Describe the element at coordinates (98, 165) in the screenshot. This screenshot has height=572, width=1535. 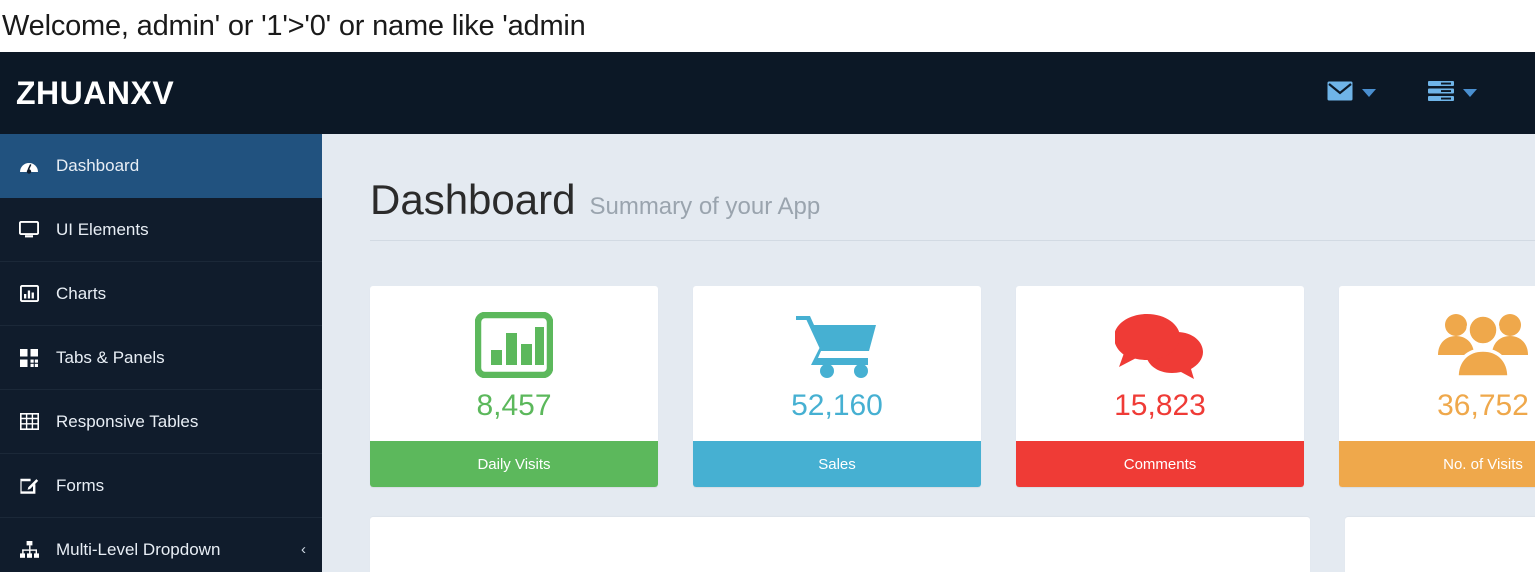
I see `sidebar-item-label: Dashboard` at that location.